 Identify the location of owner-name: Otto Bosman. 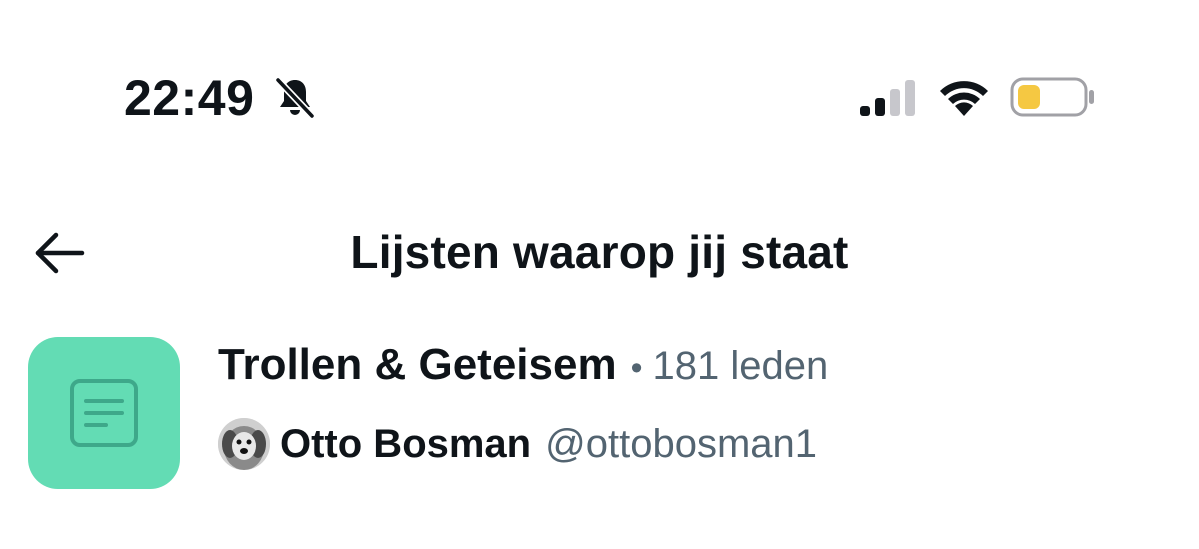
(405, 444).